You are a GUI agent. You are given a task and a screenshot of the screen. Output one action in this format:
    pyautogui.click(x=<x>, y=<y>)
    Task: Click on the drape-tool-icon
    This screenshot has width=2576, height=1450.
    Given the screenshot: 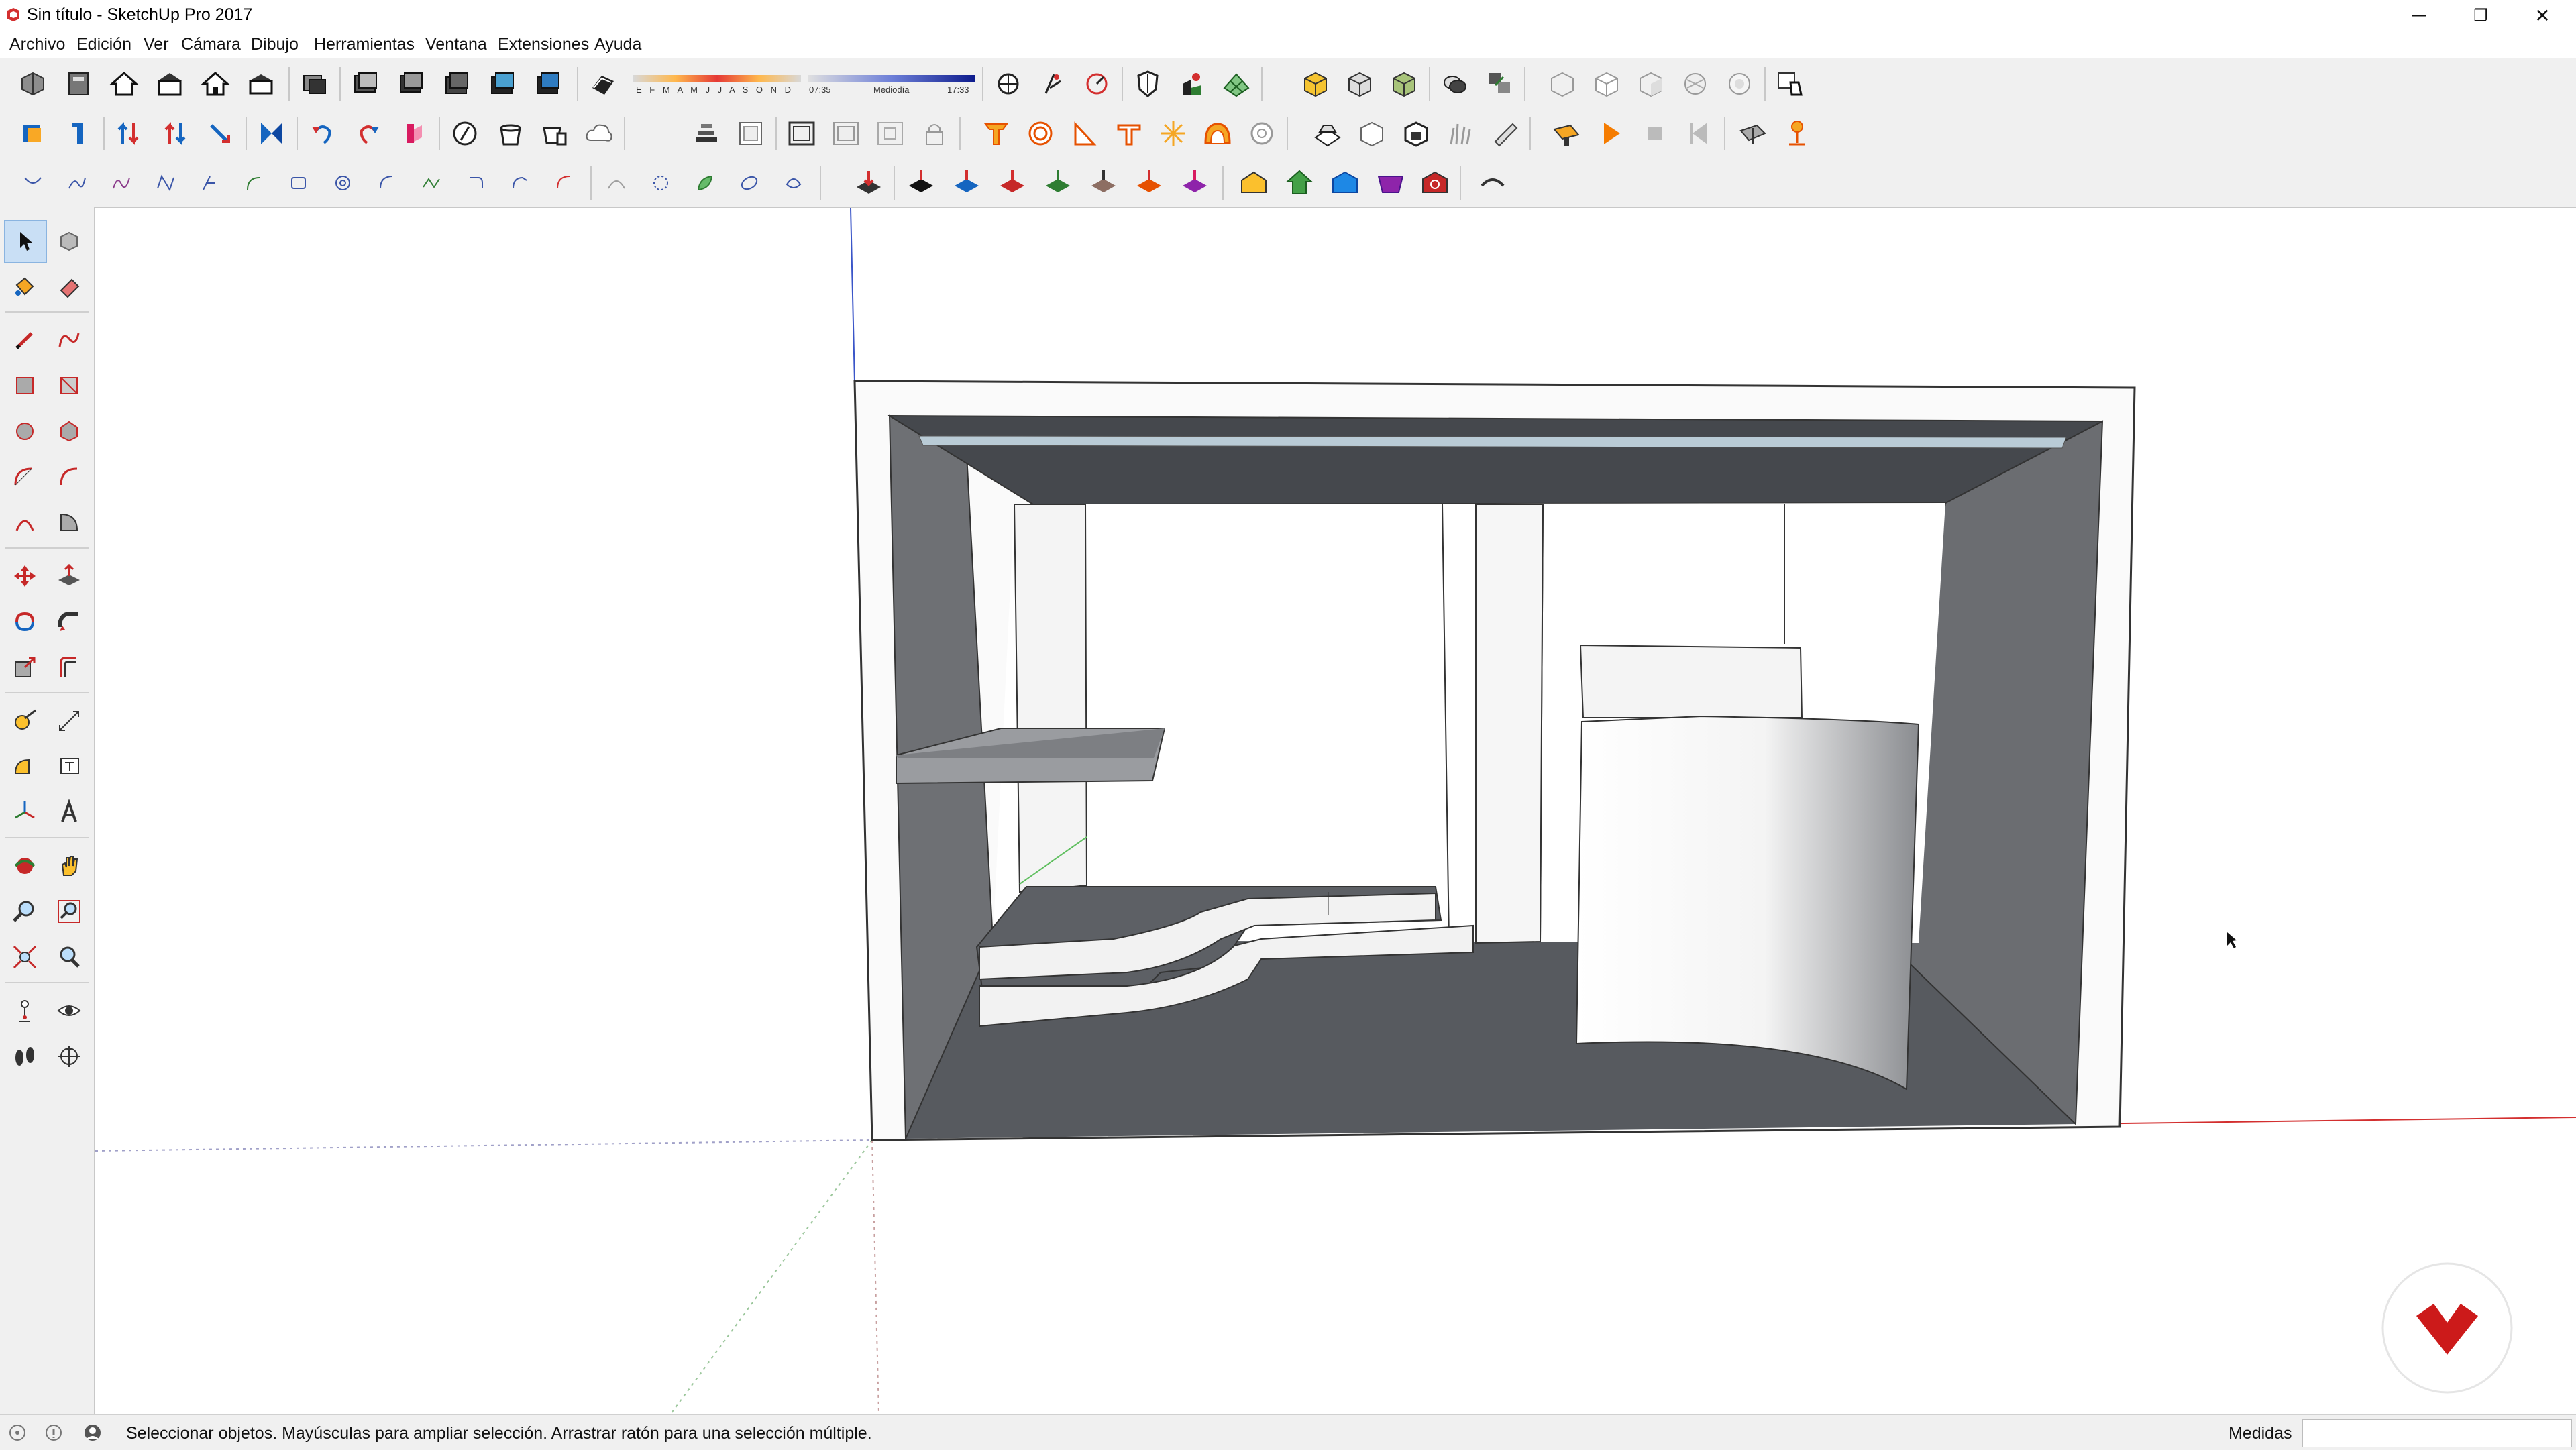 What is the action you would take?
    pyautogui.click(x=1504, y=133)
    